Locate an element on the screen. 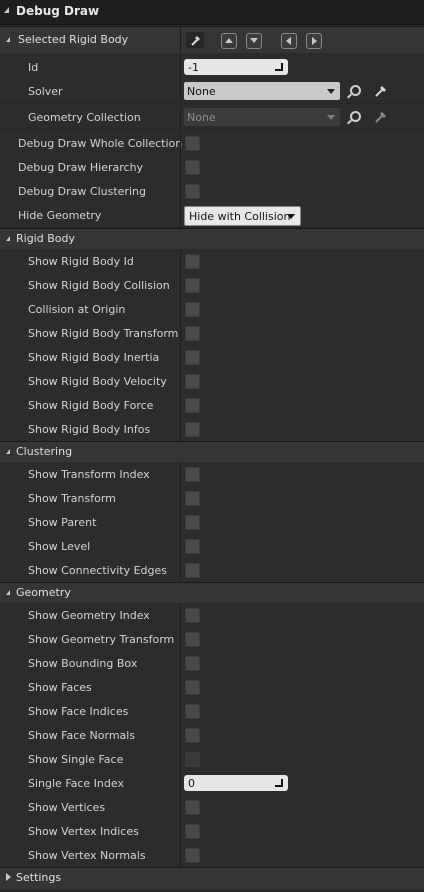  debug-draw-clustering-checkbox is located at coordinates (192, 191).